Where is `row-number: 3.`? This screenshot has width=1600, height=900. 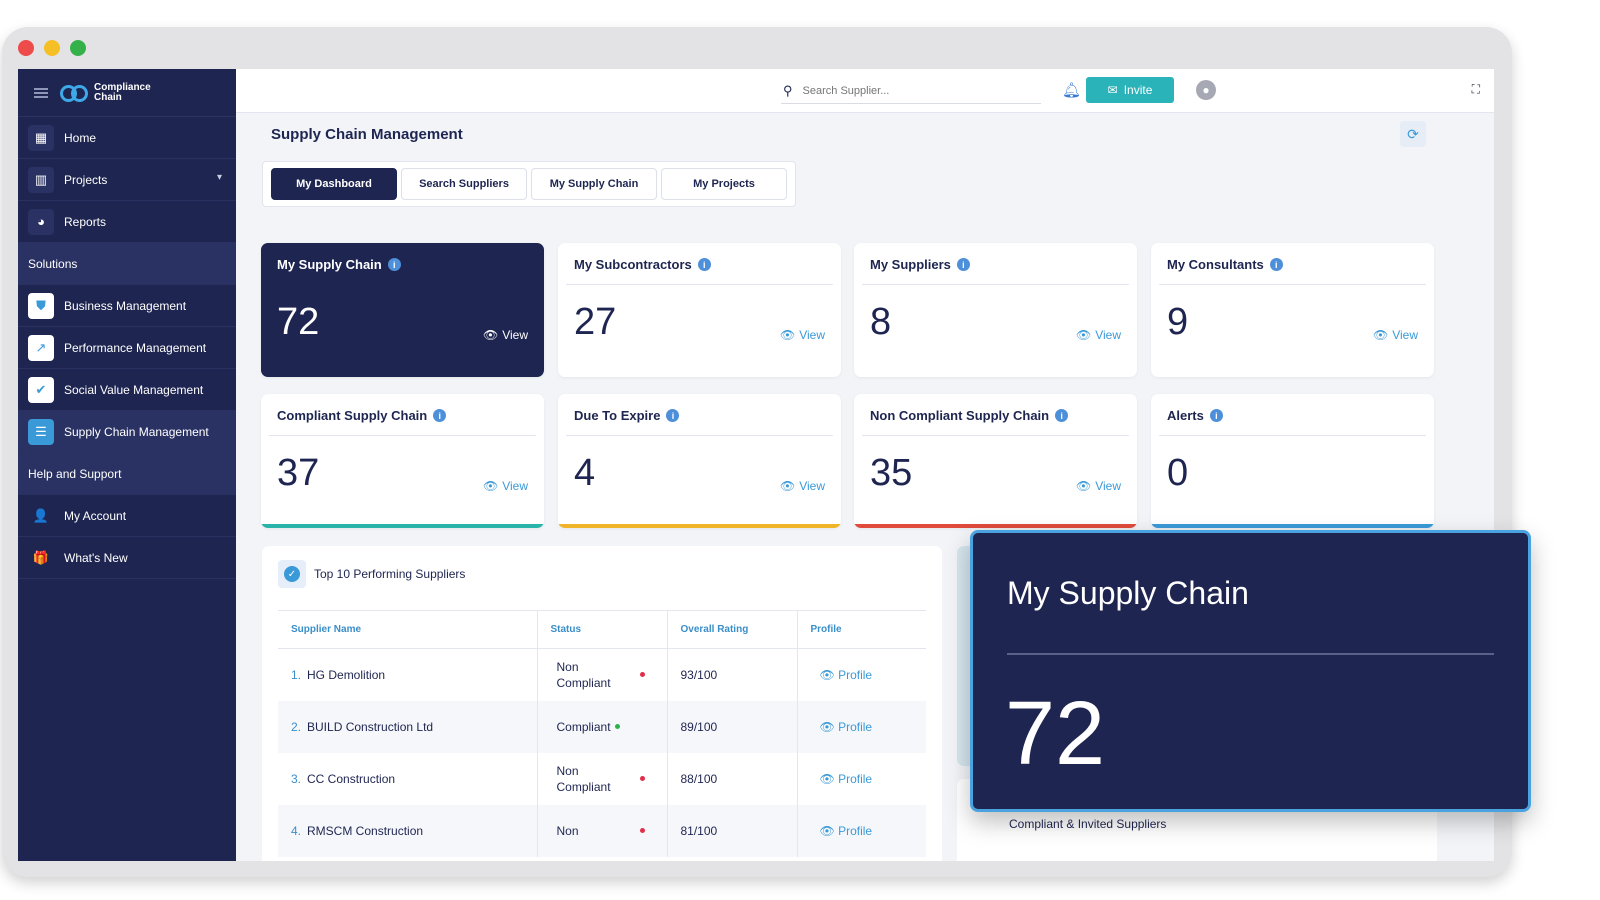
row-number: 3. is located at coordinates (296, 778).